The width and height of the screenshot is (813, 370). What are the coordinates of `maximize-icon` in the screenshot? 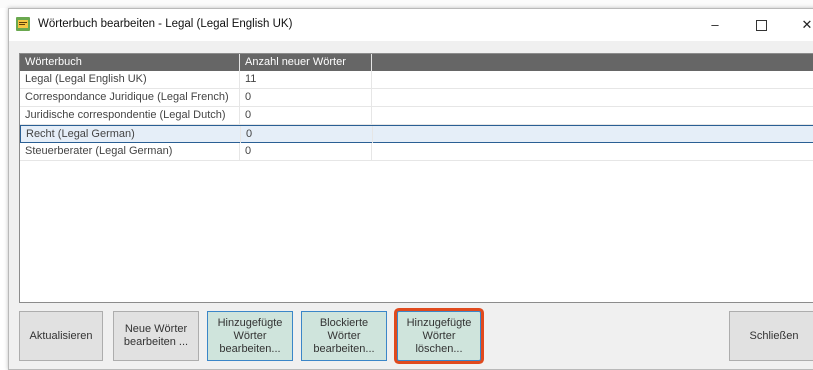 It's located at (761, 26).